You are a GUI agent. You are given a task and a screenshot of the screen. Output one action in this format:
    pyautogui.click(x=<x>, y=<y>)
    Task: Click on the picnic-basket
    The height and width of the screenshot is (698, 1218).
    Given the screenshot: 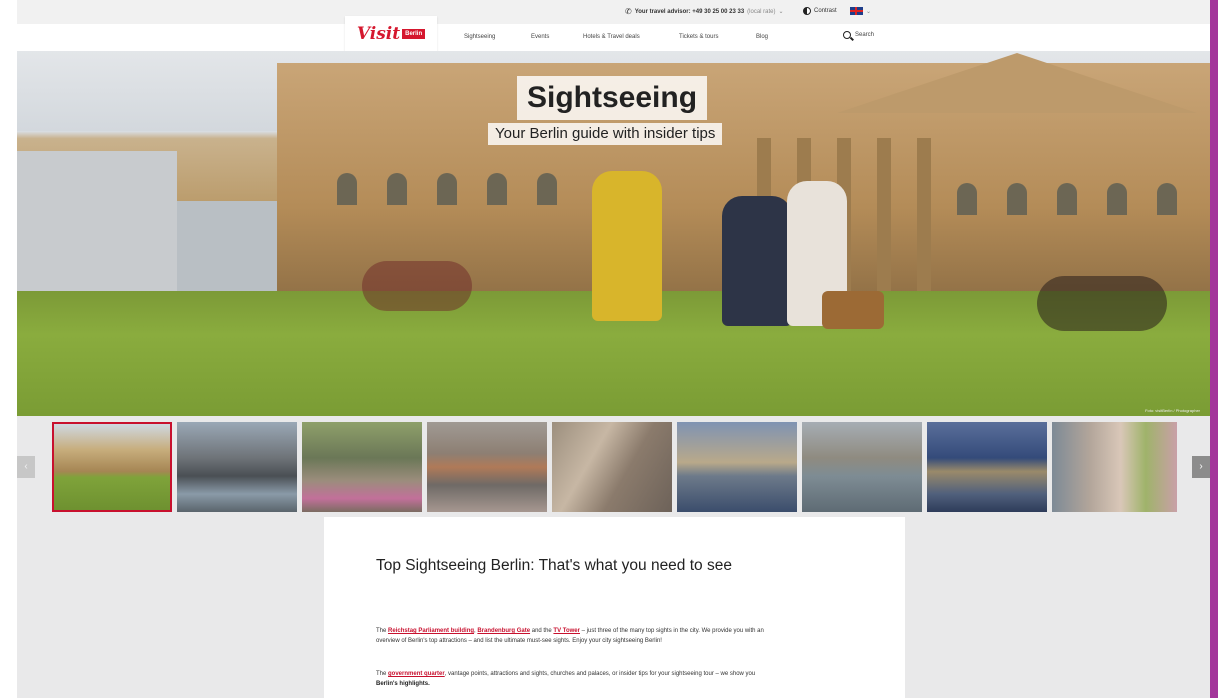 What is the action you would take?
    pyautogui.click(x=853, y=310)
    